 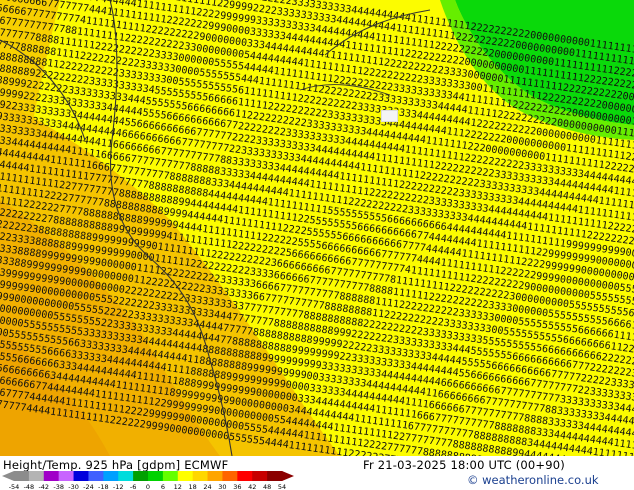 I want to click on legend-arrow-high, so click(x=288, y=476).